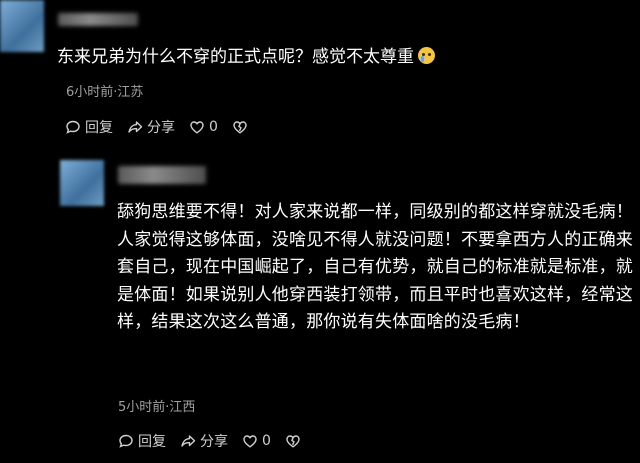 The width and height of the screenshot is (640, 463). Describe the element at coordinates (105, 92) in the screenshot. I see `comment-meta: 6小时前·江苏` at that location.